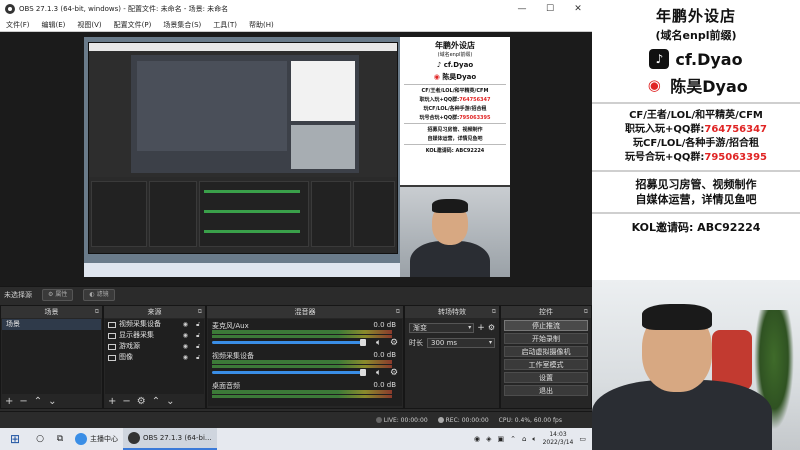  What do you see at coordinates (81, 439) in the screenshot?
I see `streamer-center-icon` at bounding box center [81, 439].